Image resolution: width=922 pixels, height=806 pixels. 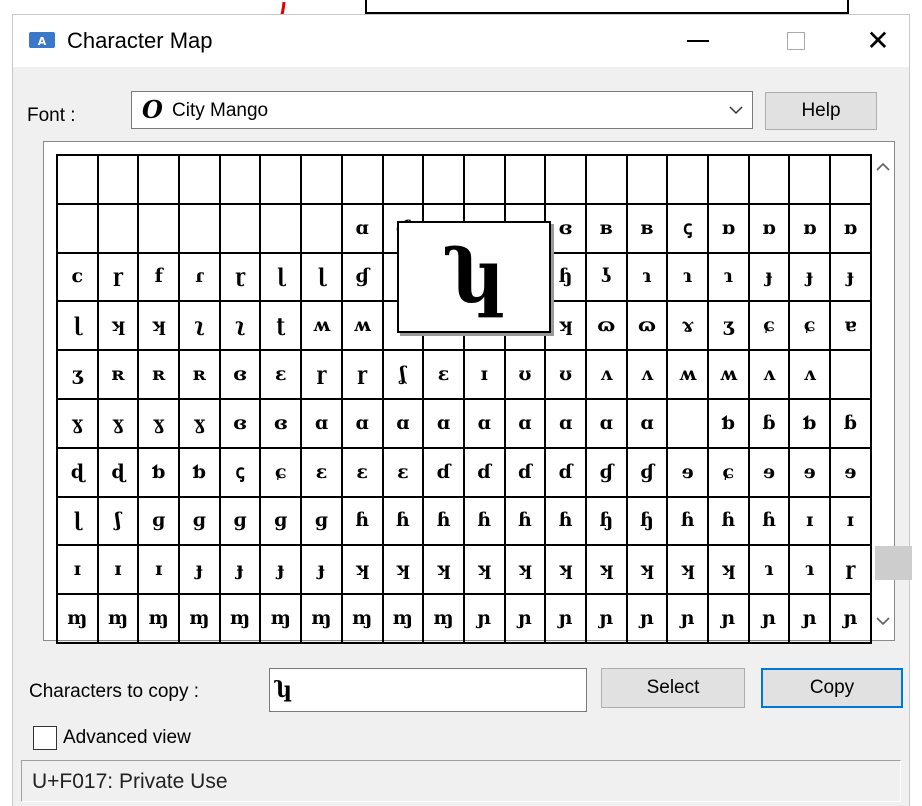 What do you see at coordinates (698, 41) in the screenshot?
I see `minimize-button` at bounding box center [698, 41].